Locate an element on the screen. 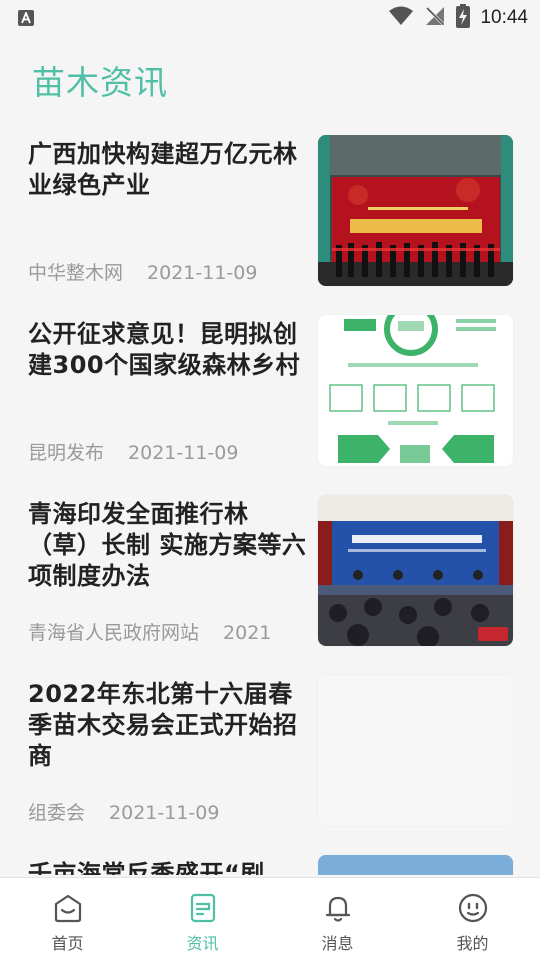 This screenshot has height=960, width=540. nav-label: 资讯 is located at coordinates (202, 943).